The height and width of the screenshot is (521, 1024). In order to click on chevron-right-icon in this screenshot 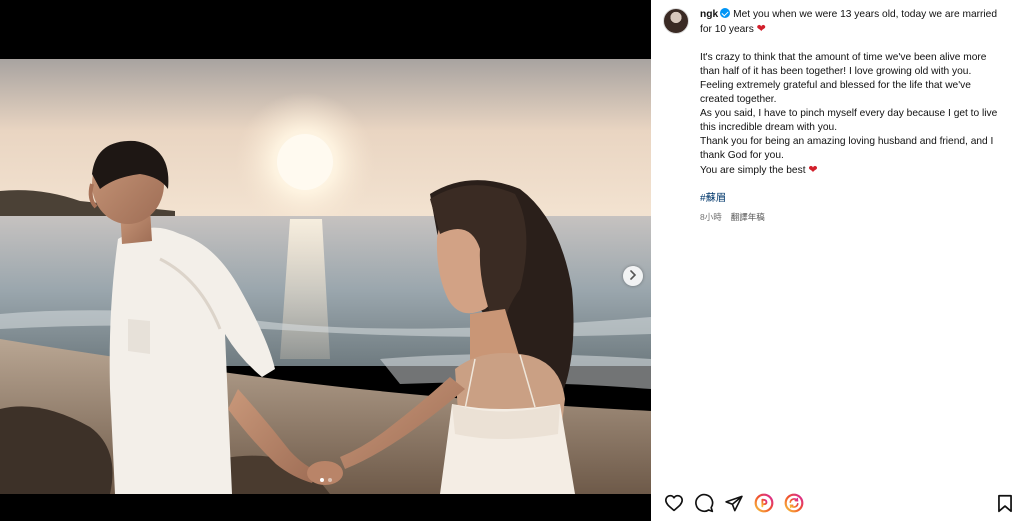, I will do `click(633, 276)`.